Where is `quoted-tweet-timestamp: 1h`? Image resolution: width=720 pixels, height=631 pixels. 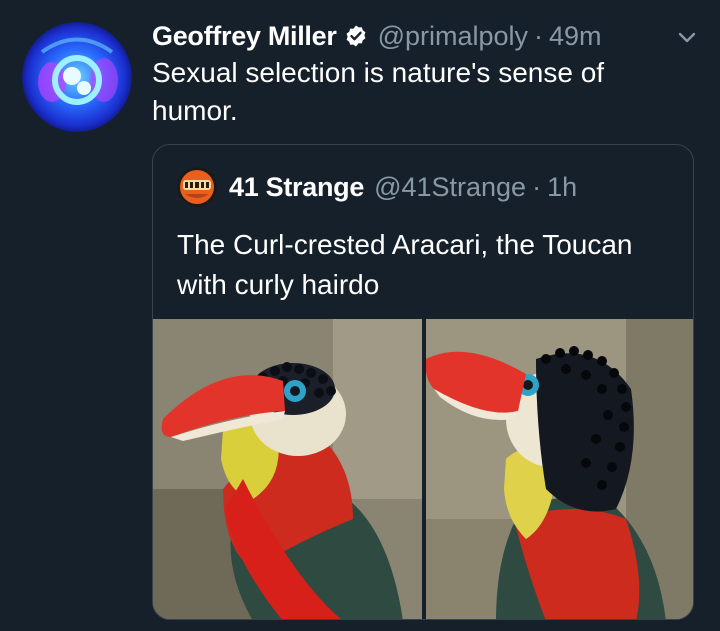 quoted-tweet-timestamp: 1h is located at coordinates (562, 186).